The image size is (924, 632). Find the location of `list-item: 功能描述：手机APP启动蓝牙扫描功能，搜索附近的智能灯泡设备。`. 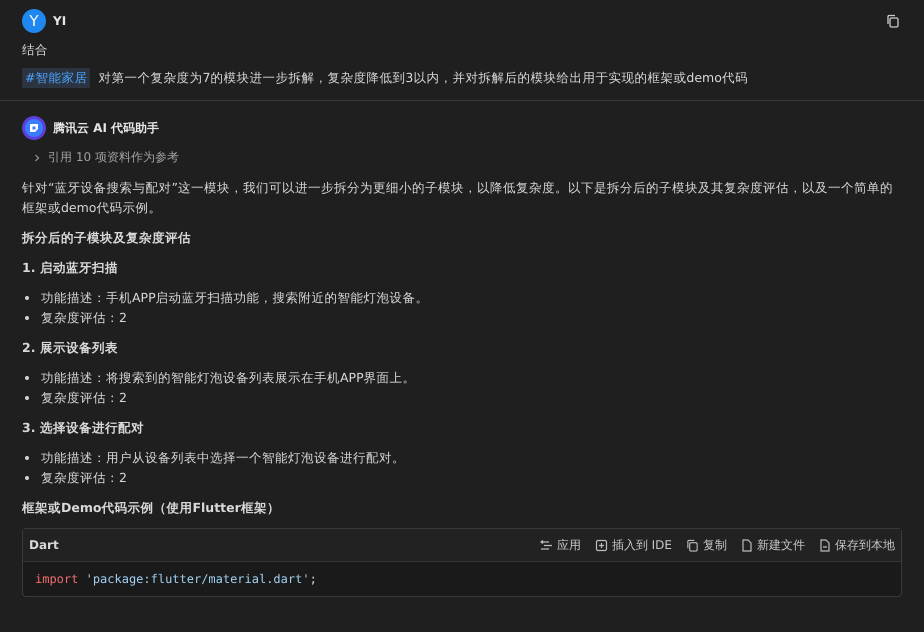

list-item: 功能描述：手机APP启动蓝牙扫描功能，搜索附近的智能灯泡设备。 is located at coordinates (235, 298).